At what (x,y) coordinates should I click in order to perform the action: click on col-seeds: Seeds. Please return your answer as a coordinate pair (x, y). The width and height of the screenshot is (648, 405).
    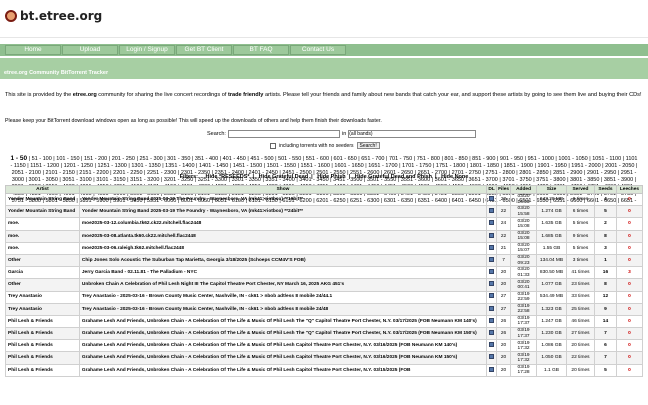
    Looking at the image, I should click on (605, 189).